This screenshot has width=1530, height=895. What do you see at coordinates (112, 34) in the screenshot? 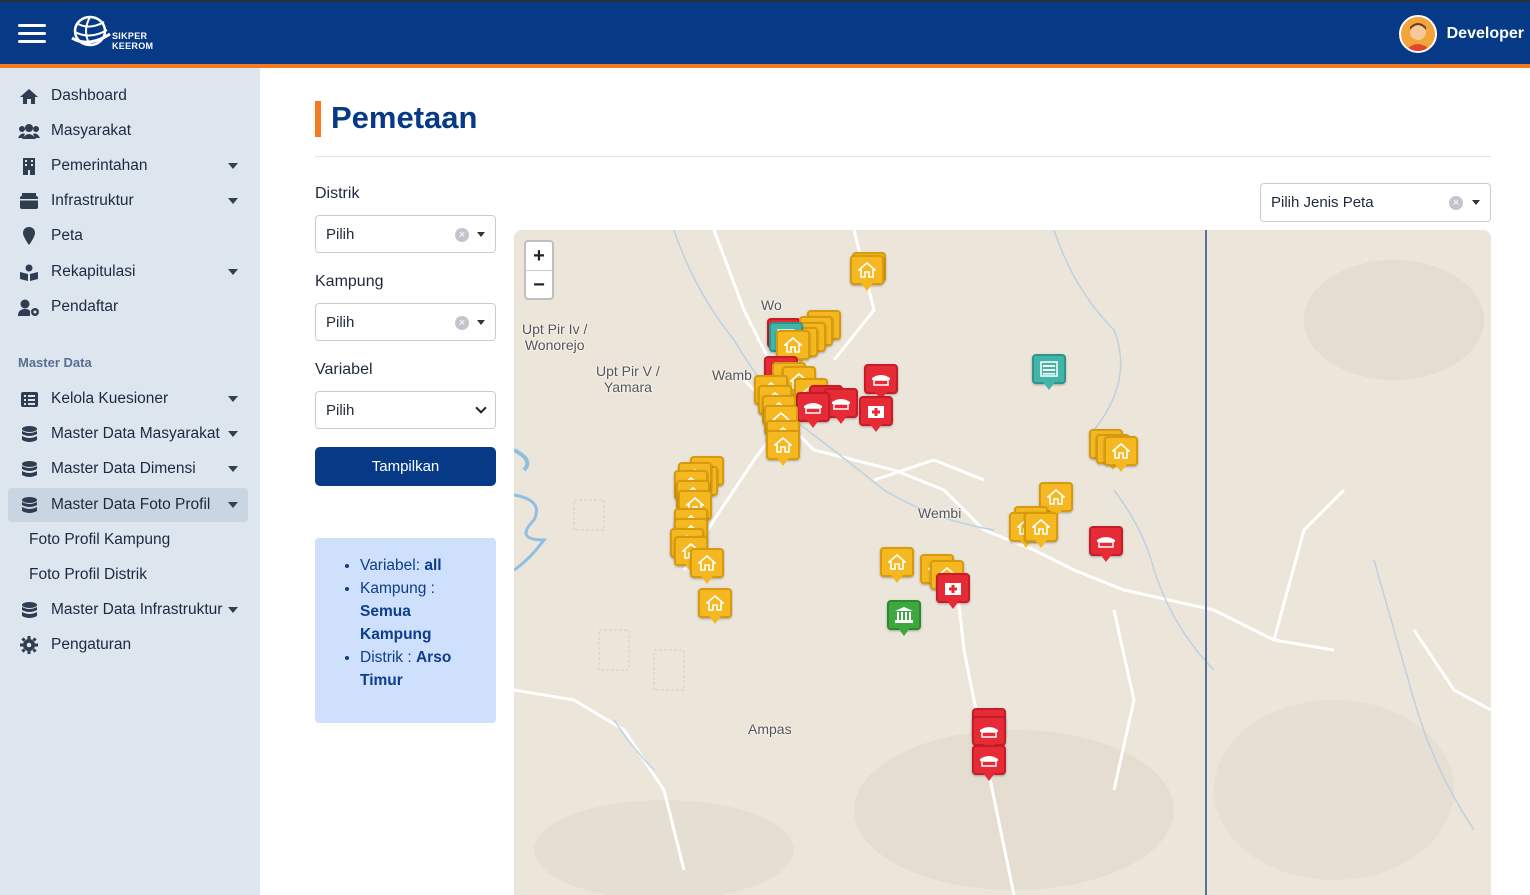
I see `app-logo: SIKPER KEEROM` at bounding box center [112, 34].